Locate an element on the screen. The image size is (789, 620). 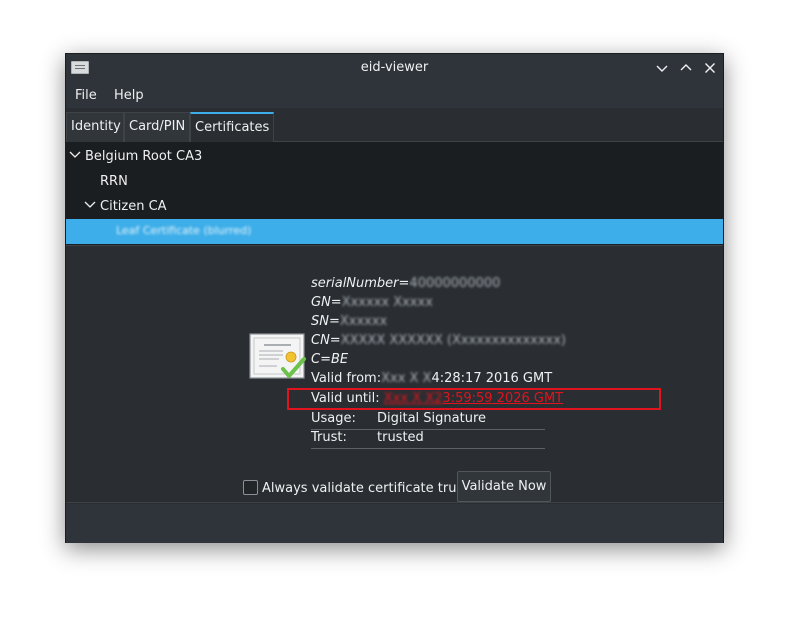
valid-until-highlight-box is located at coordinates (474, 399).